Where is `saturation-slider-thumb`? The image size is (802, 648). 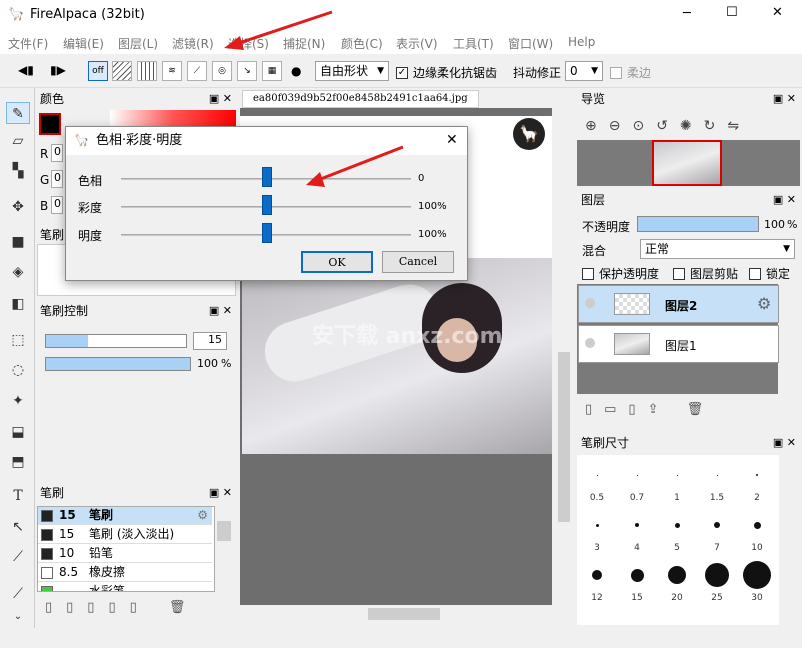
saturation-slider-thumb is located at coordinates (267, 205).